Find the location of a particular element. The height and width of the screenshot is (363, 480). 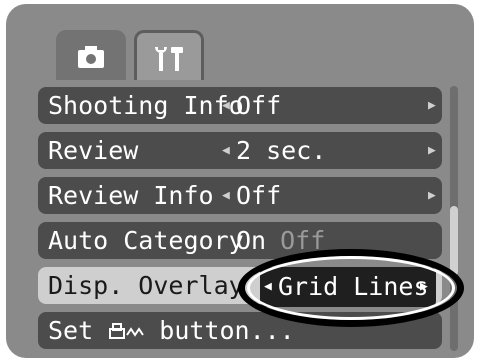

scrollbar-thumb is located at coordinates (454, 241).